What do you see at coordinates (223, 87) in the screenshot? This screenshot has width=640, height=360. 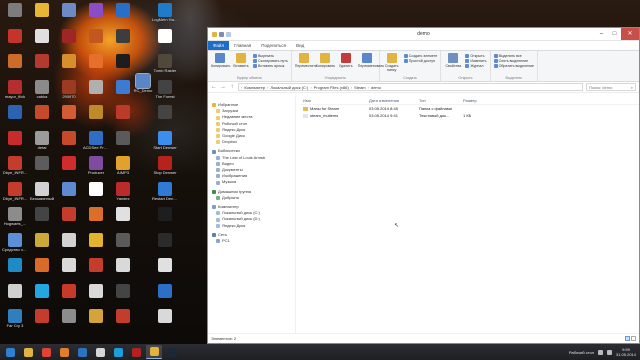 I see `forward-button: →` at bounding box center [223, 87].